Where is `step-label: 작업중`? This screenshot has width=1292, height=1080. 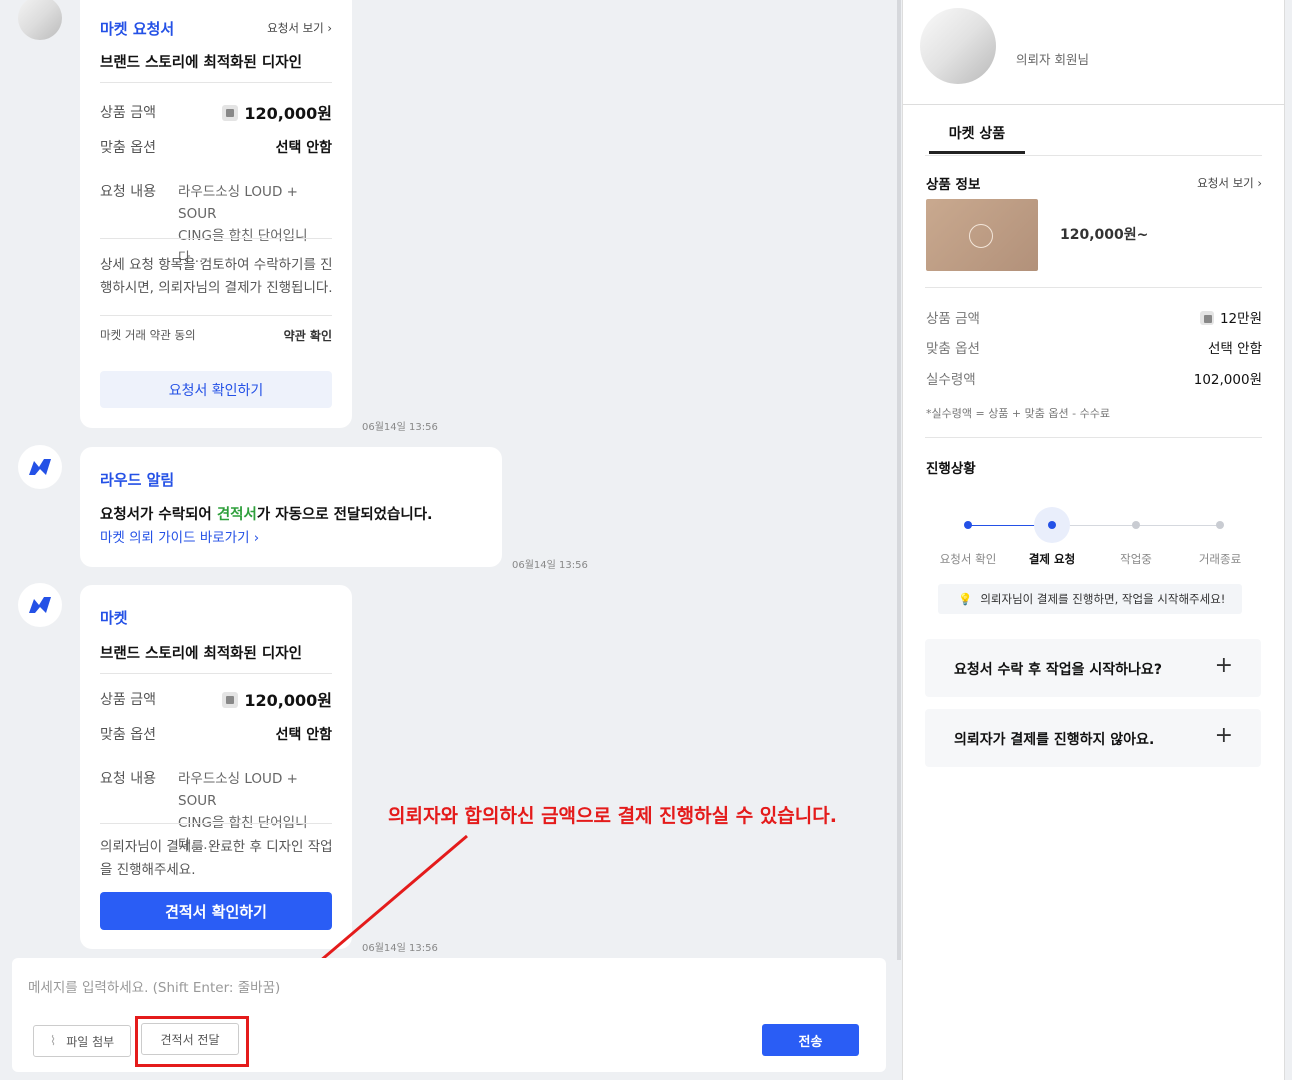 step-label: 작업중 is located at coordinates (1136, 559).